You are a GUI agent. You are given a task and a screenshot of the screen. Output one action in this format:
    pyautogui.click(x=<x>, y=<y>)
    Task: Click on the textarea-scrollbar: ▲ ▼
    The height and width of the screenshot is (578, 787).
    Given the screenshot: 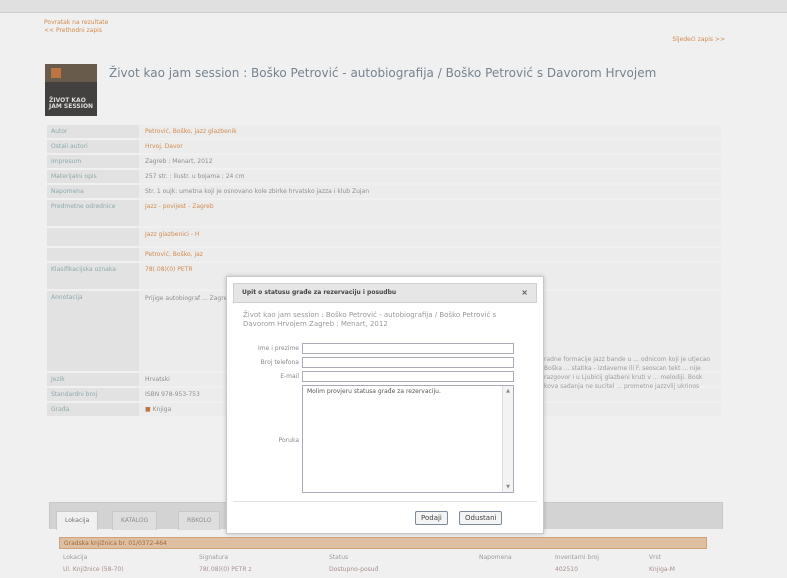 What is the action you would take?
    pyautogui.click(x=507, y=439)
    